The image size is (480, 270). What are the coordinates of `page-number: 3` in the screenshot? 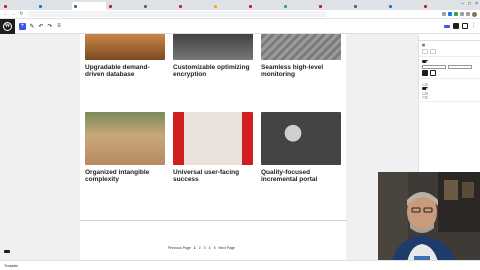 It's located at (205, 248).